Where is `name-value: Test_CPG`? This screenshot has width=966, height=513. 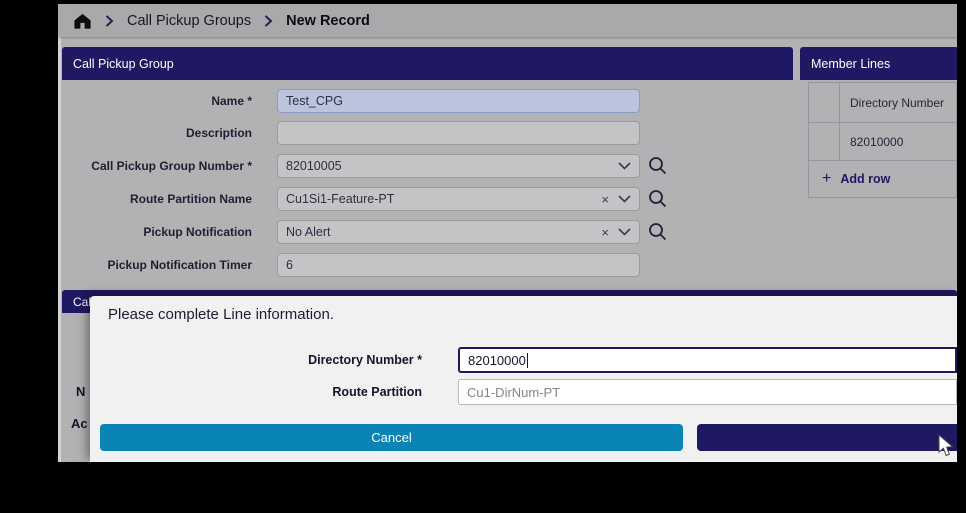 name-value: Test_CPG is located at coordinates (314, 101).